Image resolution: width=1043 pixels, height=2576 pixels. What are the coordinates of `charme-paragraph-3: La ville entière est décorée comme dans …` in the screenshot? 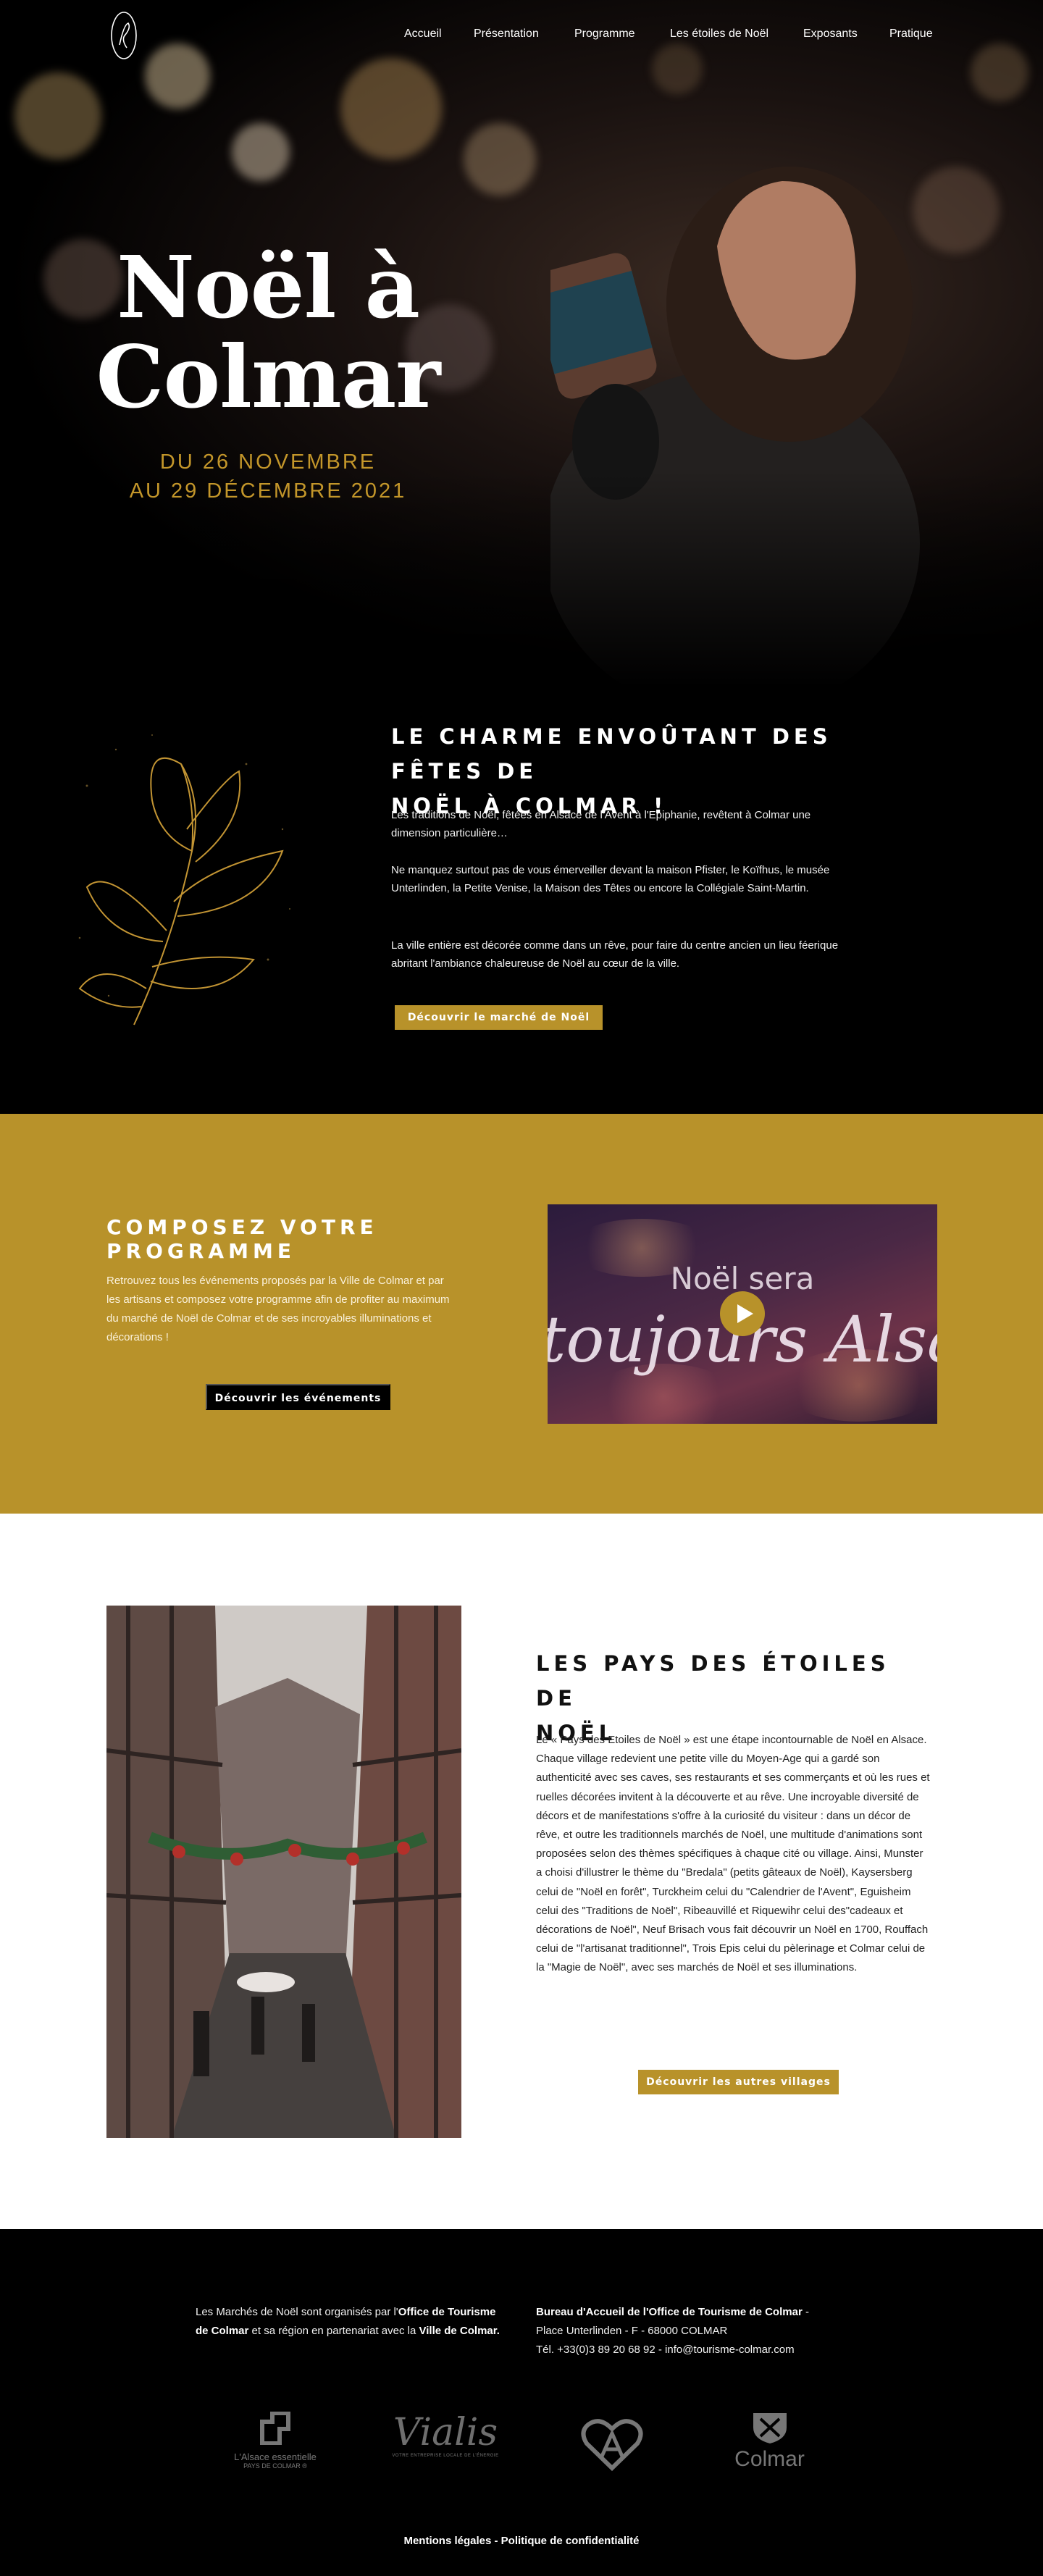 It's located at (615, 954).